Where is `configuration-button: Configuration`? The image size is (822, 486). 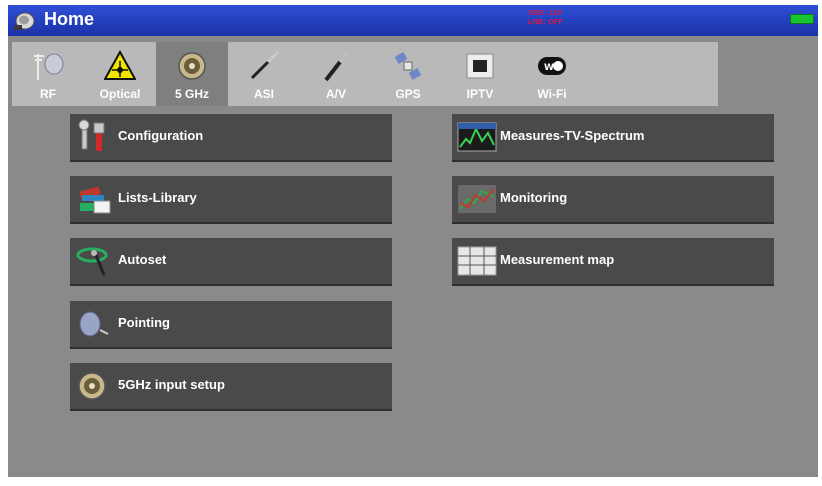
configuration-button: Configuration is located at coordinates (231, 138).